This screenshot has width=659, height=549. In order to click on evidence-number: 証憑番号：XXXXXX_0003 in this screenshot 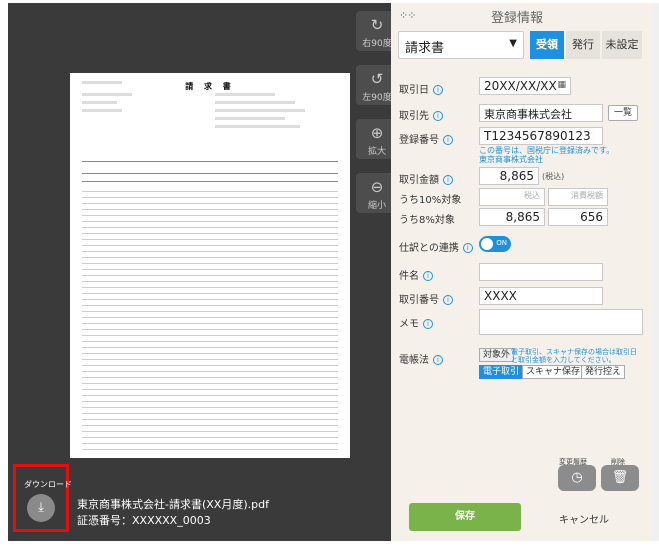, I will do `click(144, 520)`.